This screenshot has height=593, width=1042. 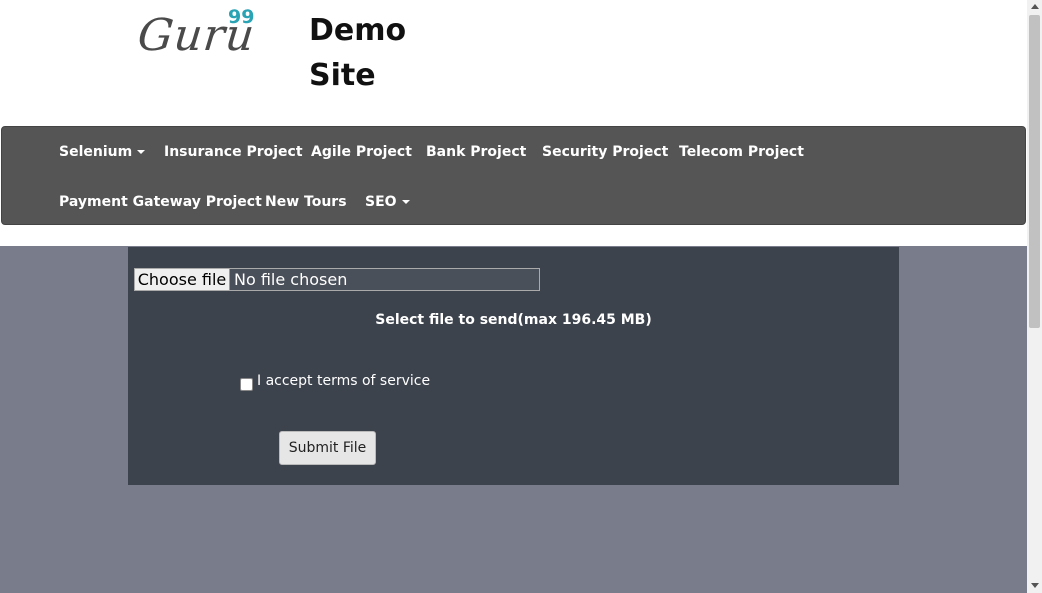 What do you see at coordinates (327, 448) in the screenshot?
I see `submit-file-button: Submit File` at bounding box center [327, 448].